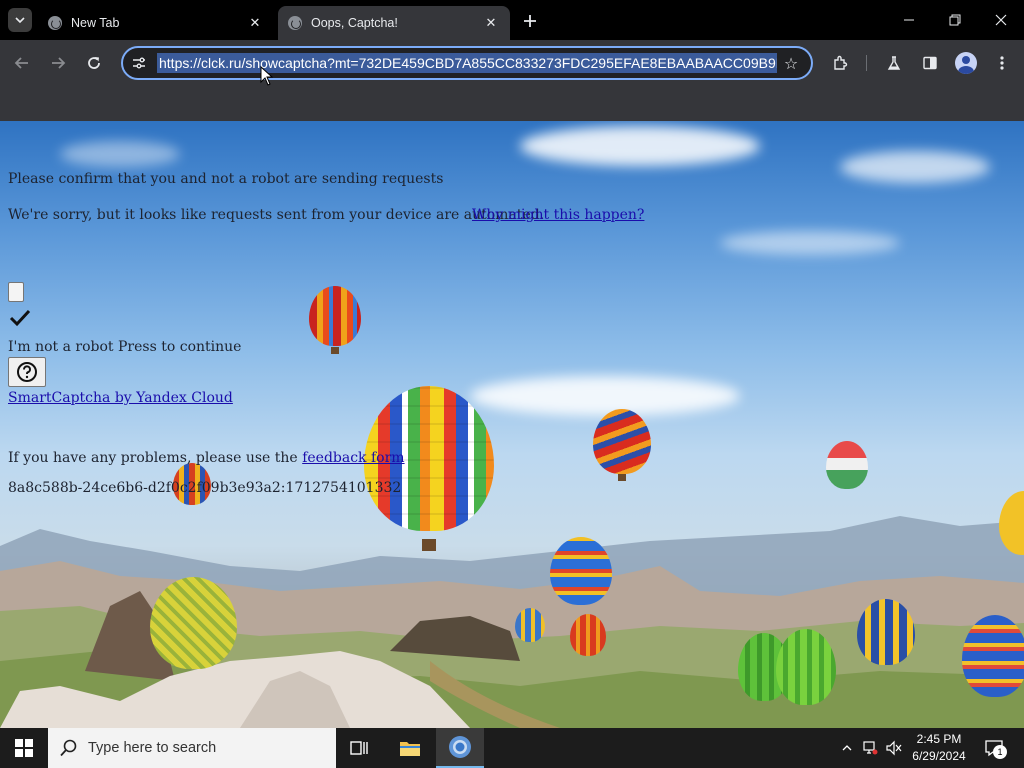 The image size is (1024, 768). I want to click on im-not-a-robot-checkbox, so click(16, 292).